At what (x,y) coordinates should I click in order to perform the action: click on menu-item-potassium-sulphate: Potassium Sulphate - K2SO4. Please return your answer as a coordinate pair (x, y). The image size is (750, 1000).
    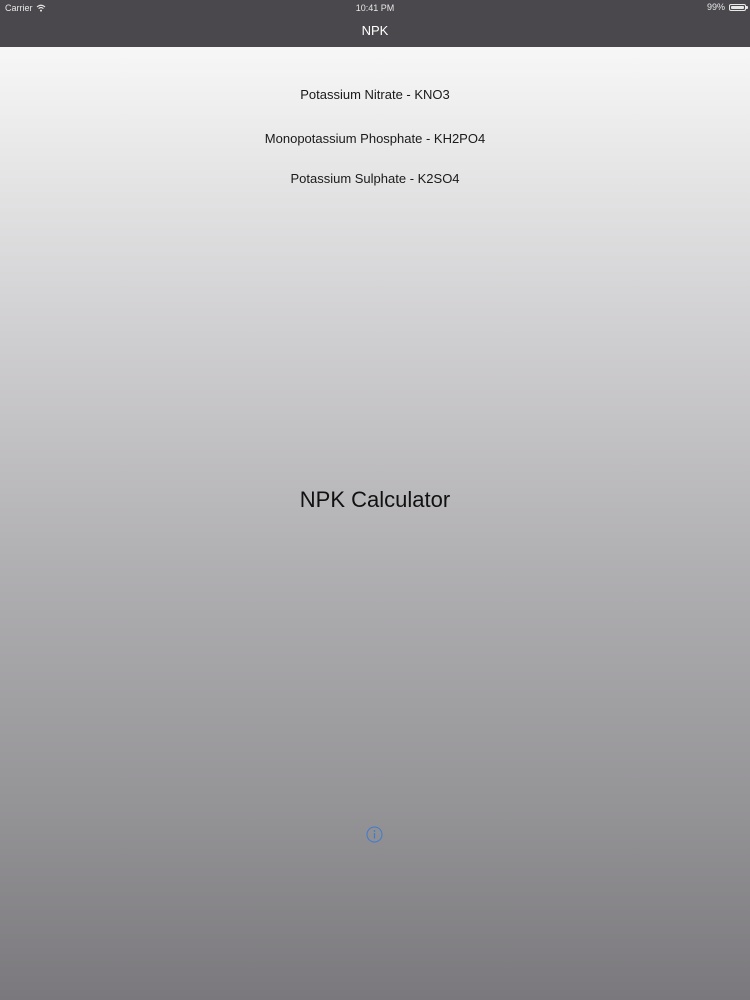
    Looking at the image, I should click on (375, 178).